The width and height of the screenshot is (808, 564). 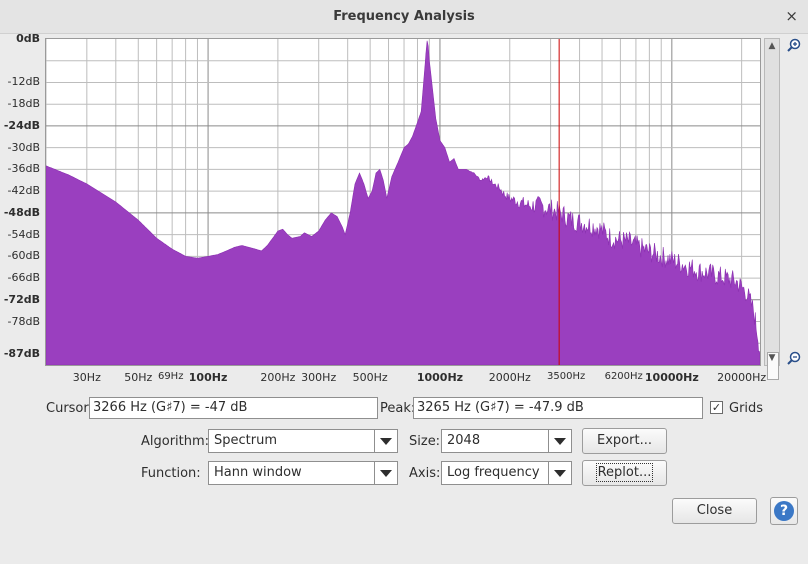 What do you see at coordinates (566, 376) in the screenshot?
I see `frequency-tick-label: 3500Hz` at bounding box center [566, 376].